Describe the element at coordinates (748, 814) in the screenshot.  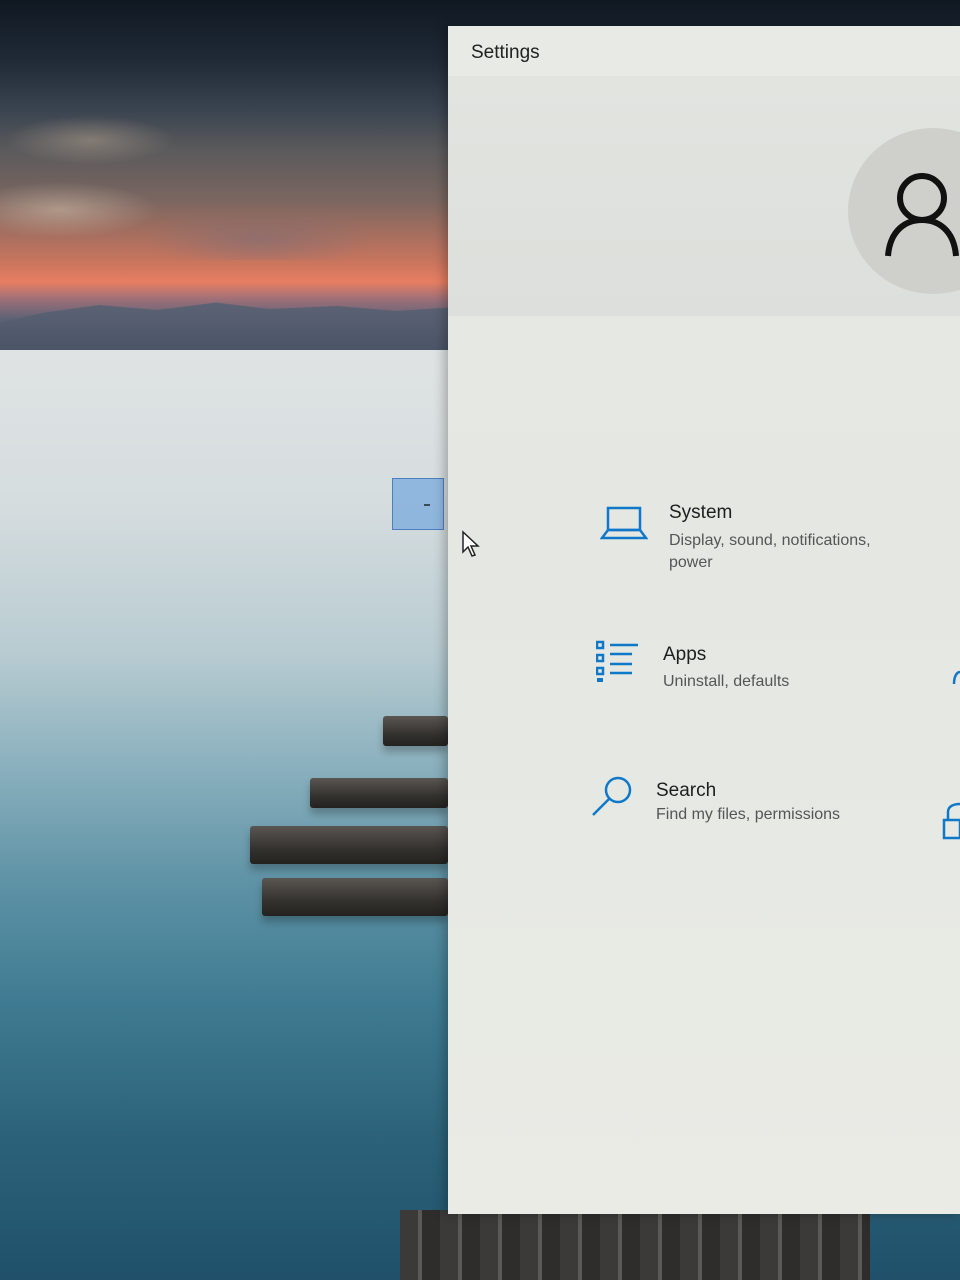
I see `tile-description: Find my files, permissions` at that location.